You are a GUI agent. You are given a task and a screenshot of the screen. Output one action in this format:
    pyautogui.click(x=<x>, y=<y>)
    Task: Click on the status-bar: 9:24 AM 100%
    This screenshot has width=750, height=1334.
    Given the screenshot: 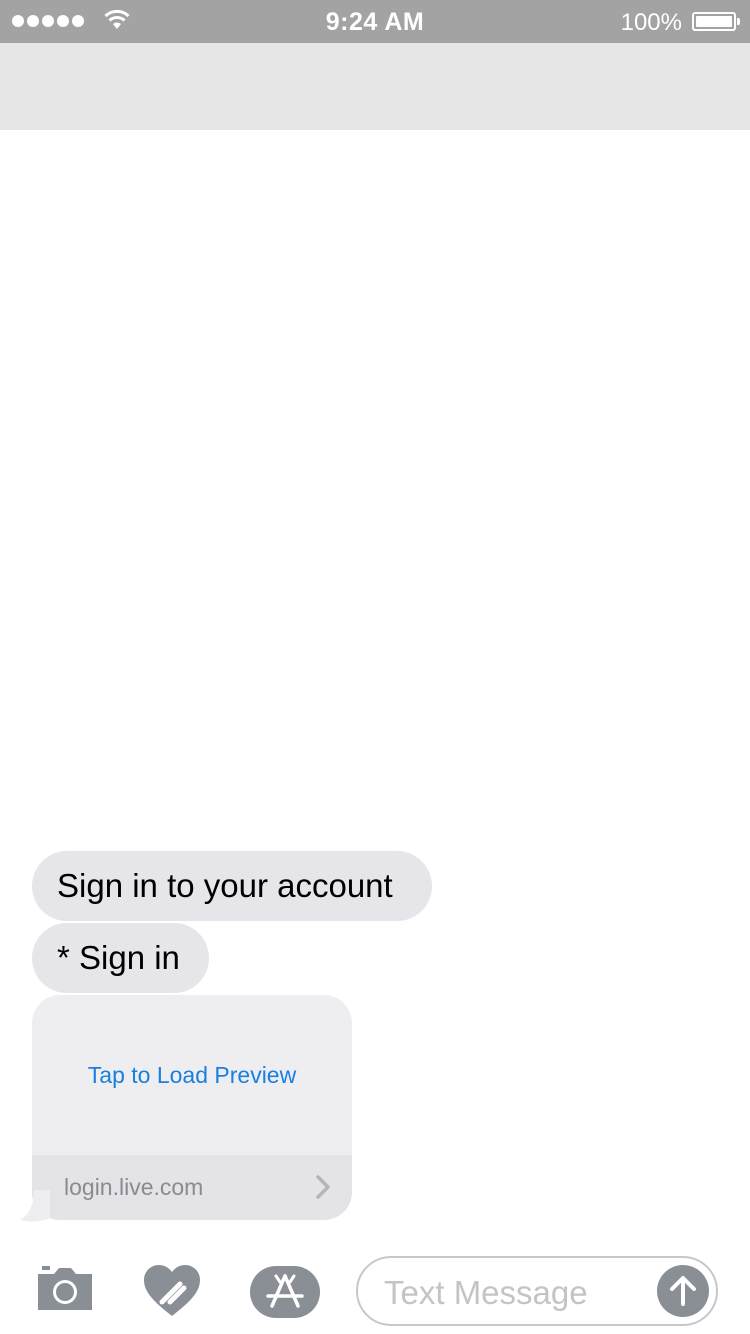 What is the action you would take?
    pyautogui.click(x=375, y=21)
    